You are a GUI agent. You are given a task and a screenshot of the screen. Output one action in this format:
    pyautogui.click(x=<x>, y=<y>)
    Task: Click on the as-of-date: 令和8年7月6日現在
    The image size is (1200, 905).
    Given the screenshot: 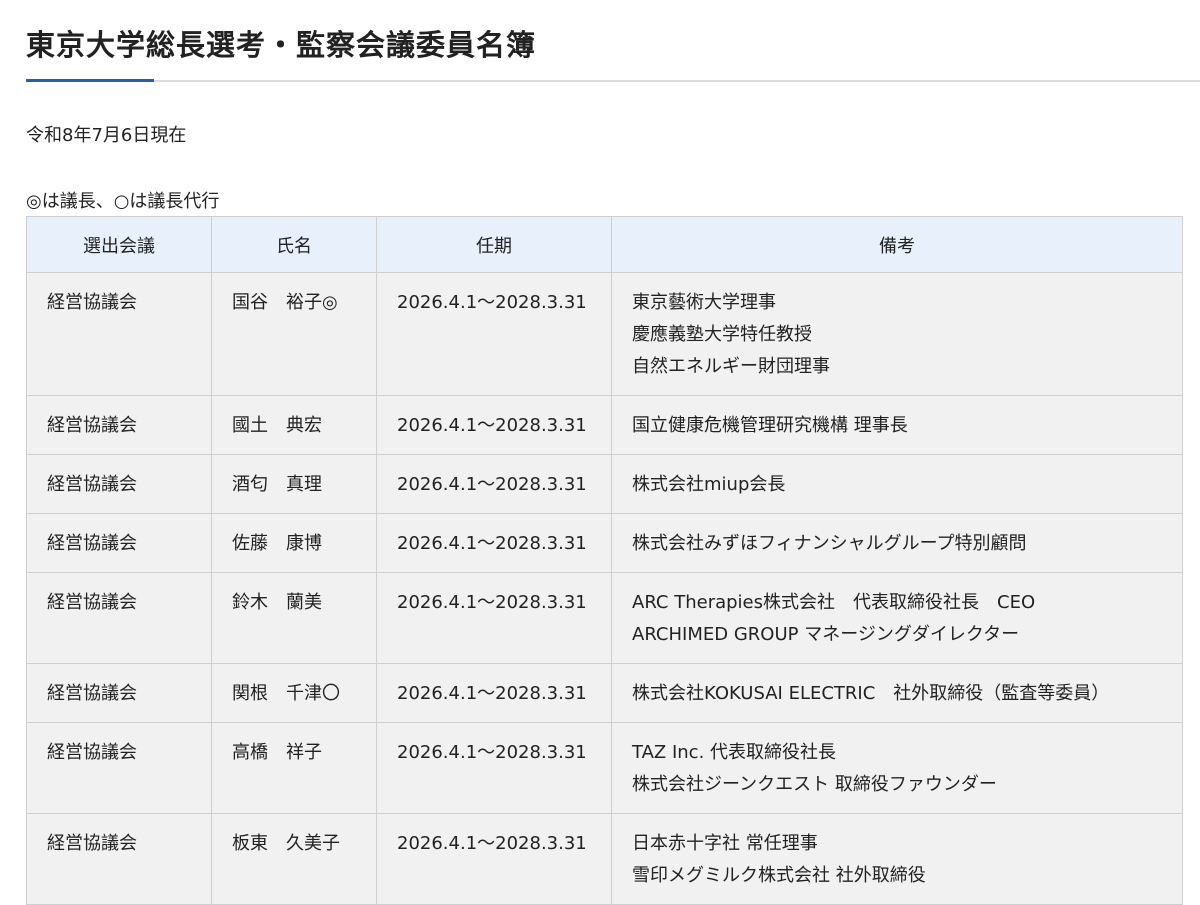 What is the action you would take?
    pyautogui.click(x=106, y=135)
    